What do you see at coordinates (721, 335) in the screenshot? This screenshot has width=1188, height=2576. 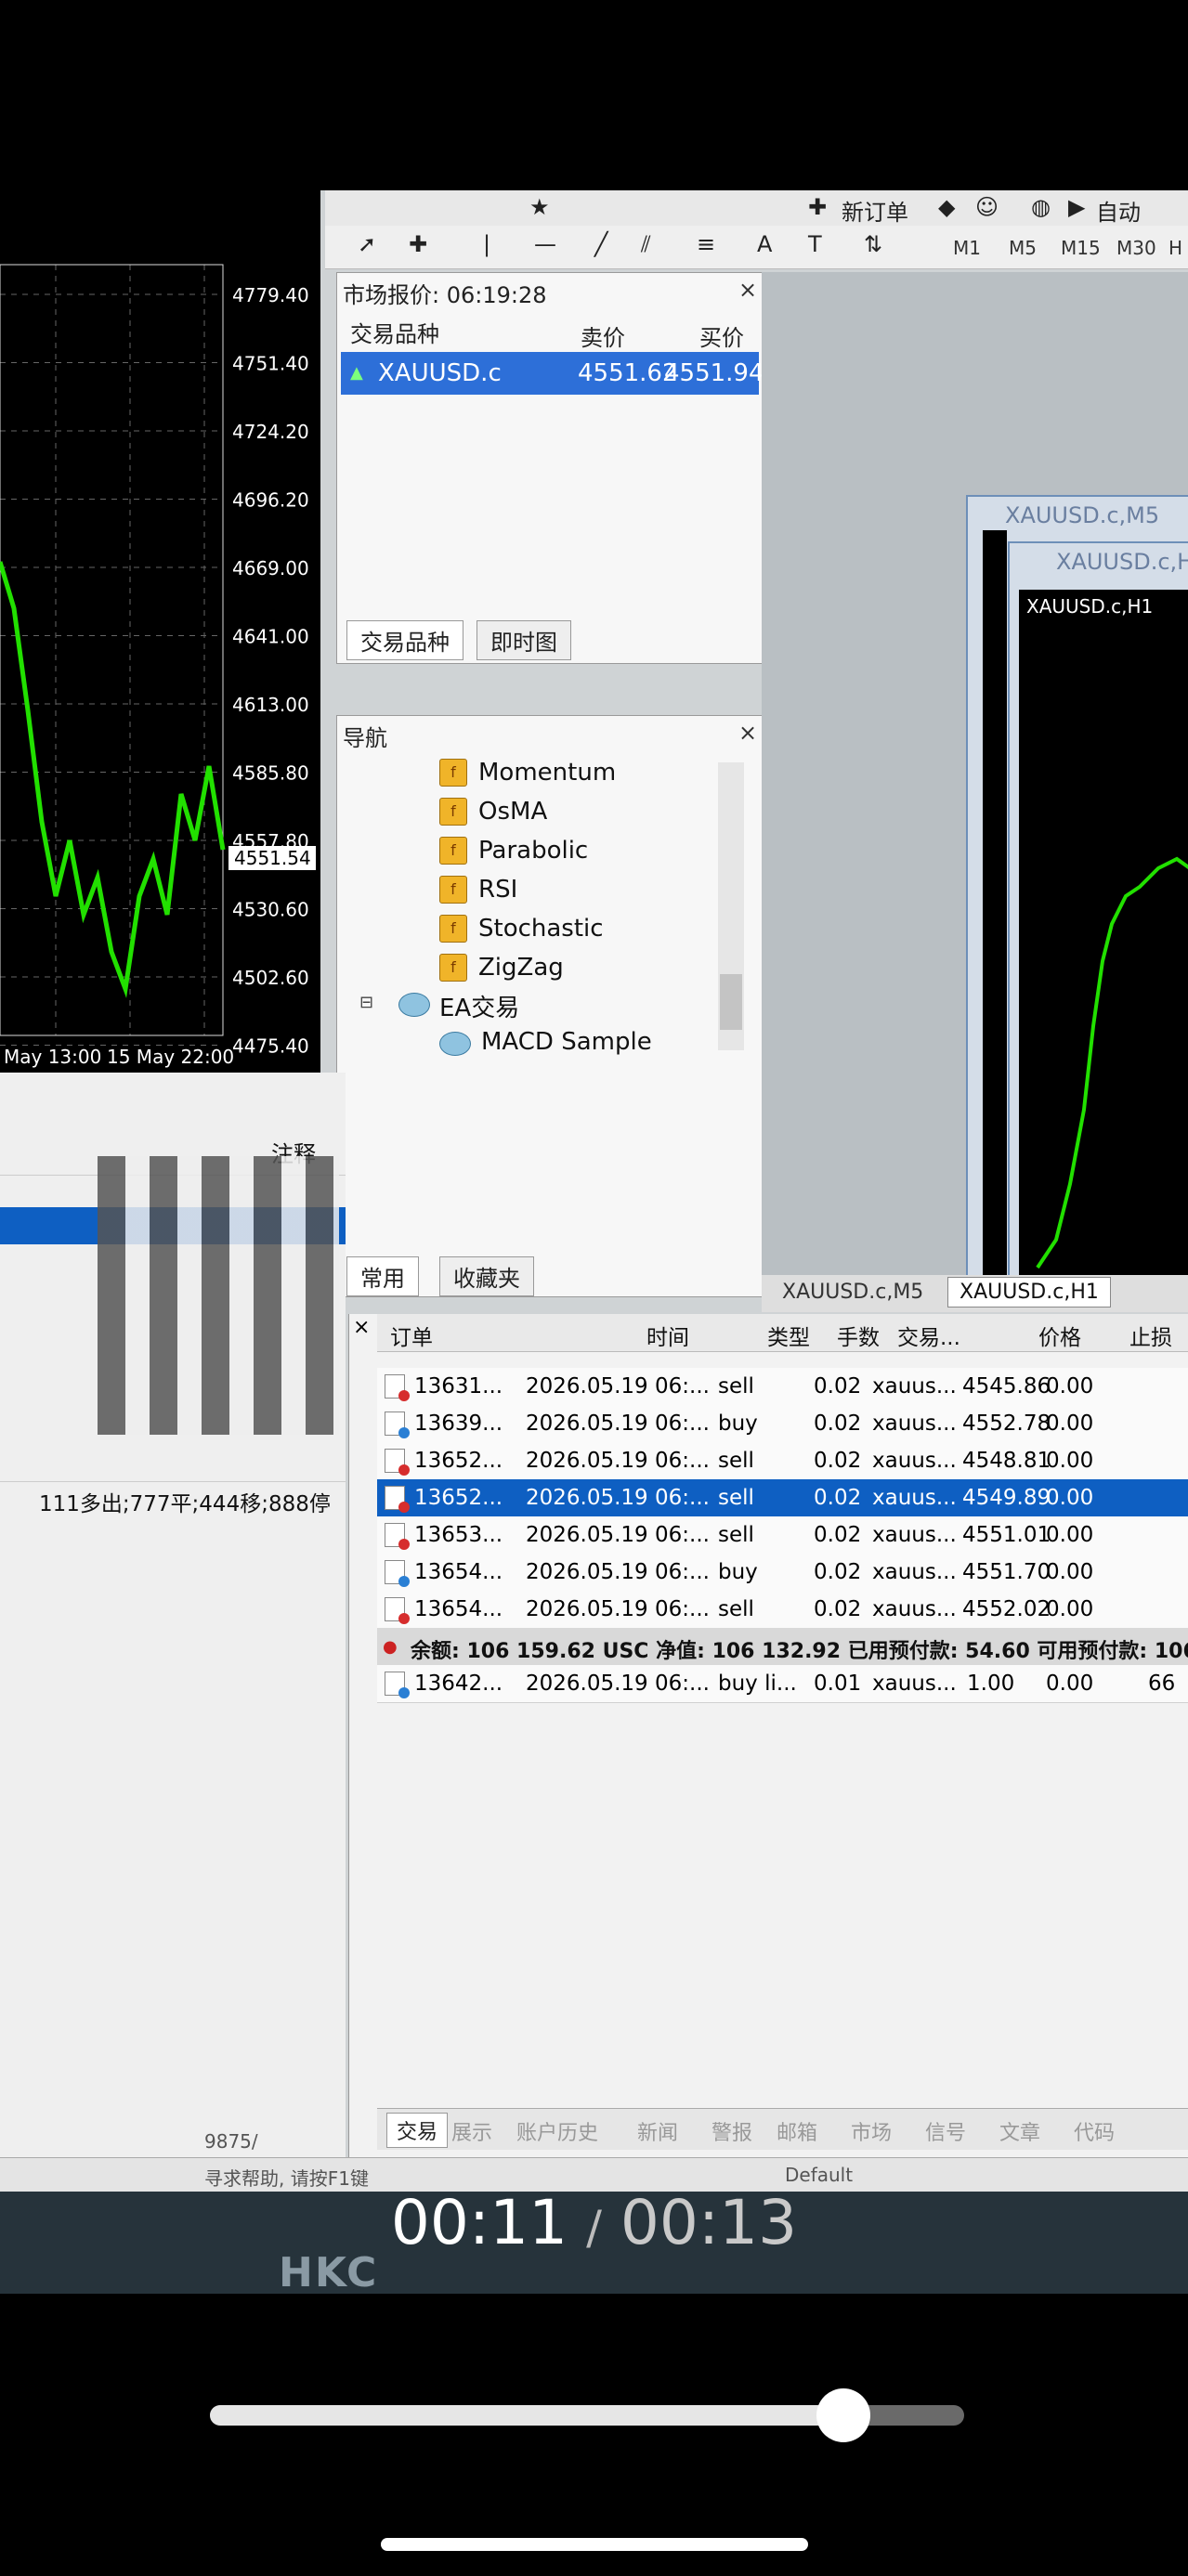 I see `col-ask: 买价` at bounding box center [721, 335].